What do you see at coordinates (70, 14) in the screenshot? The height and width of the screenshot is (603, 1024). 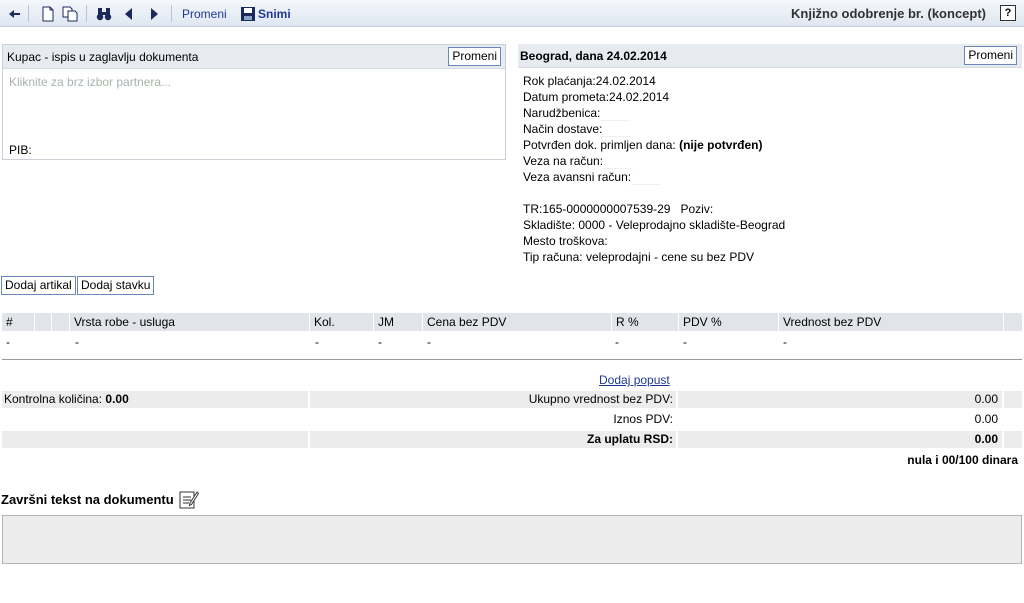 I see `copy-document-icon` at bounding box center [70, 14].